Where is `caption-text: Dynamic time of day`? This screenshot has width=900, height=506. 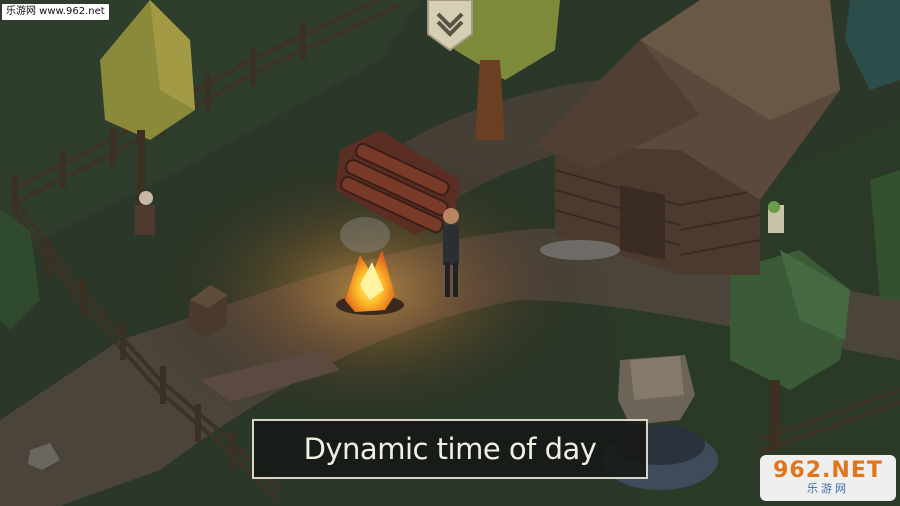 caption-text: Dynamic time of day is located at coordinates (450, 449).